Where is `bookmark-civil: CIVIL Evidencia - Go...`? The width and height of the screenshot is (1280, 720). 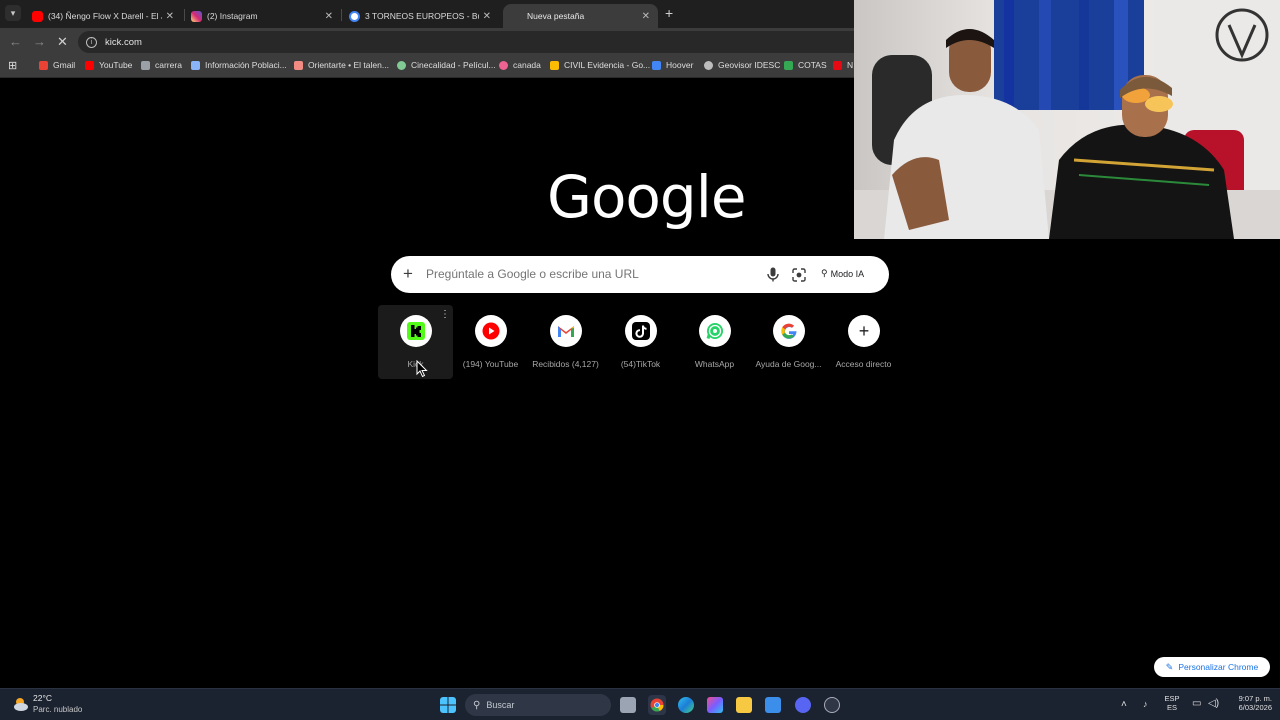
bookmark-civil: CIVIL Evidencia - Go... is located at coordinates (600, 65).